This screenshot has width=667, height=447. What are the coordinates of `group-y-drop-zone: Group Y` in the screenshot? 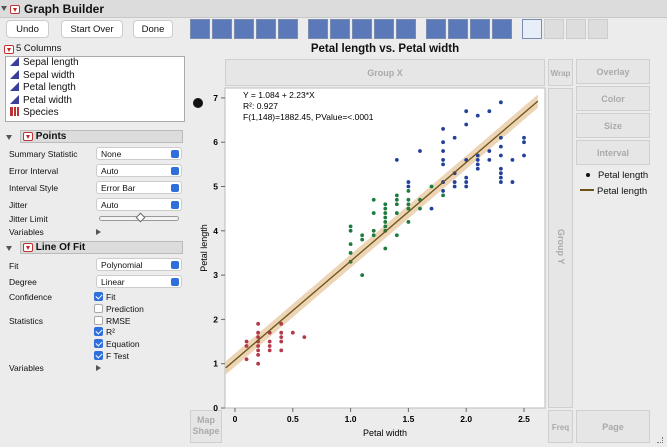 It's located at (560, 248).